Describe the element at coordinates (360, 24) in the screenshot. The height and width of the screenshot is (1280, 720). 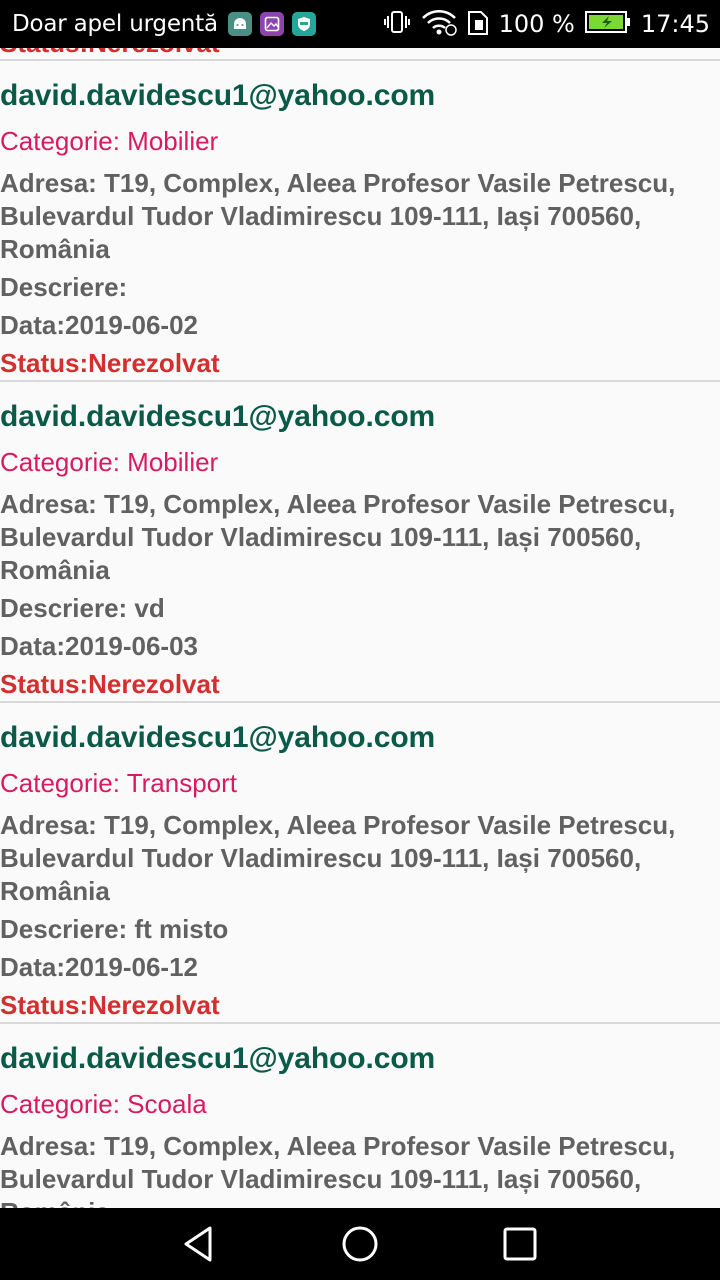
I see `status-bar: Doar apel urgentă 100 % 17:45` at that location.